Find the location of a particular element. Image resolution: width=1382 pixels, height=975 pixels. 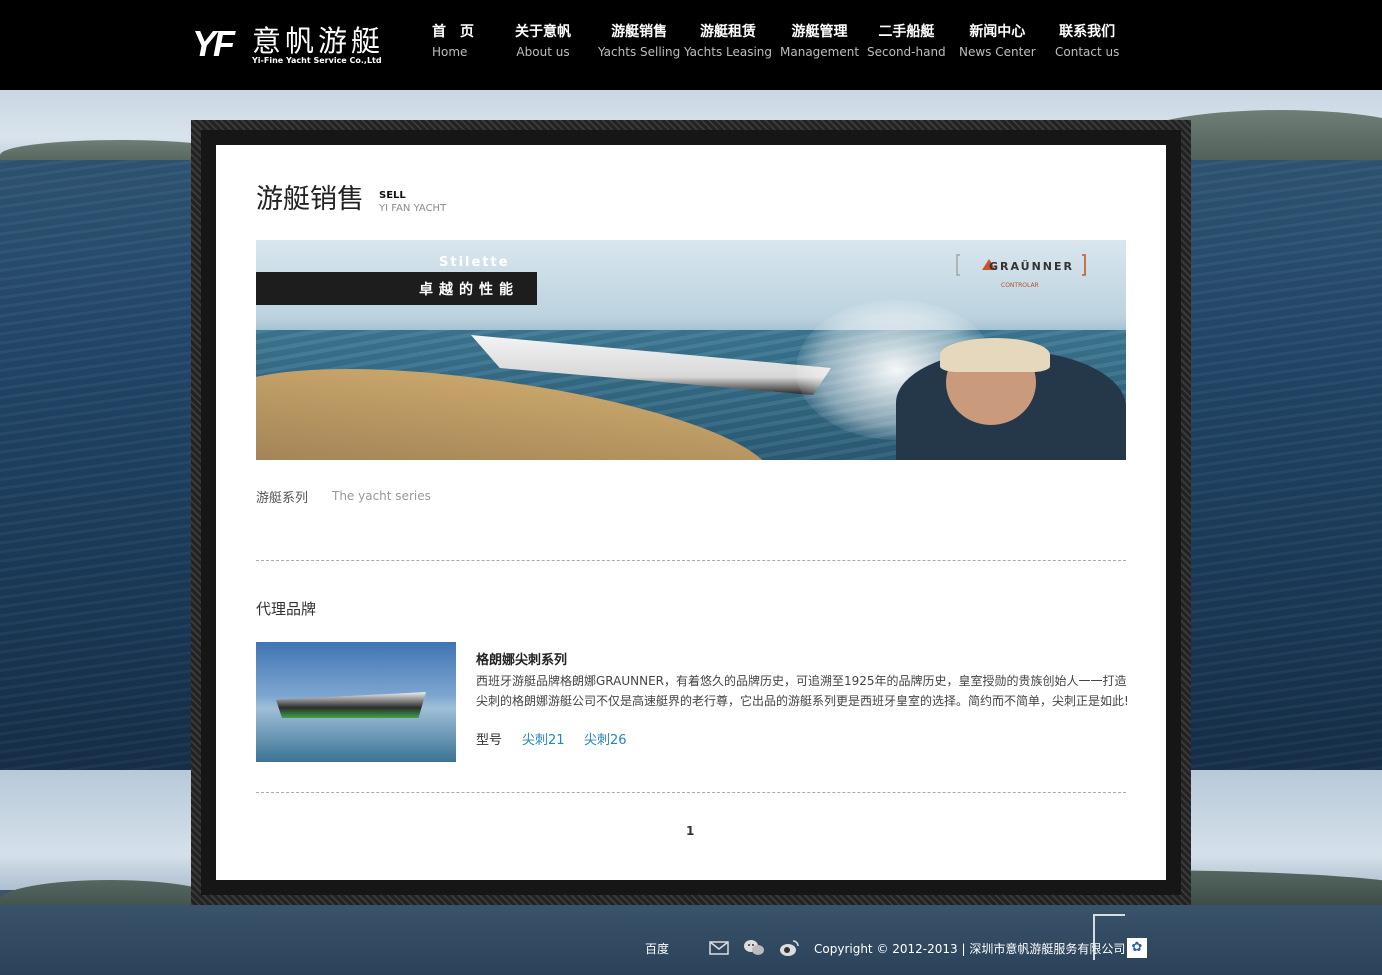

product-thumbnail is located at coordinates (356, 702).